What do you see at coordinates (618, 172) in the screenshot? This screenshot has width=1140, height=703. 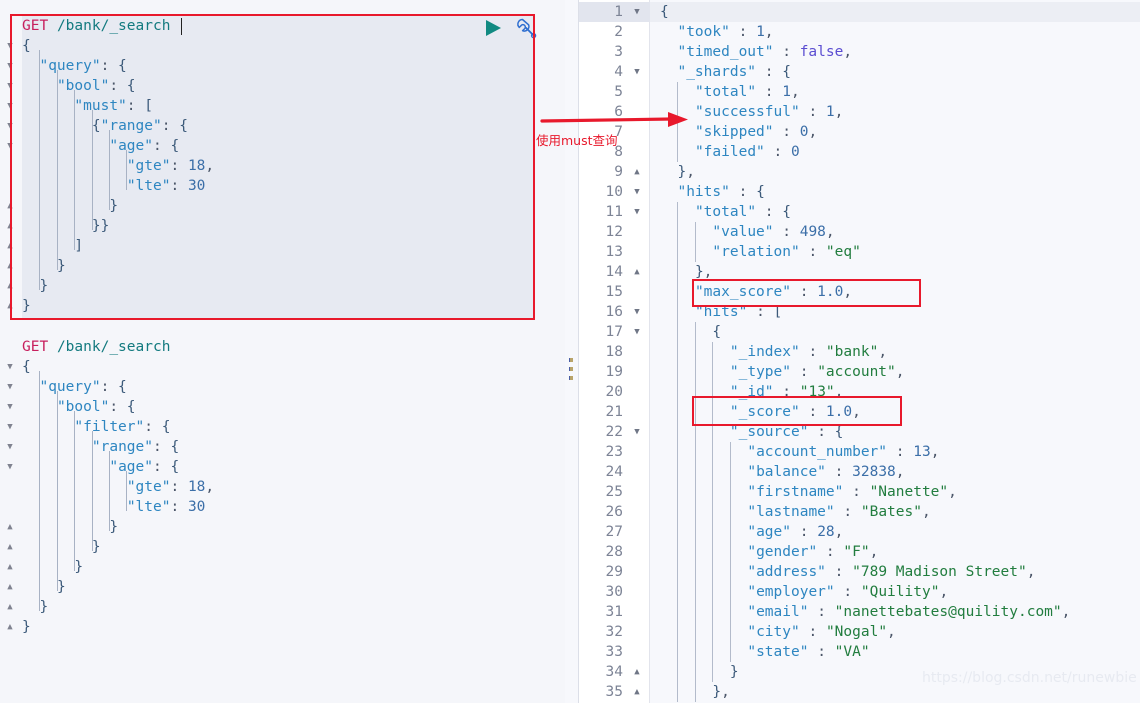 I see `response-line-number: 9` at bounding box center [618, 172].